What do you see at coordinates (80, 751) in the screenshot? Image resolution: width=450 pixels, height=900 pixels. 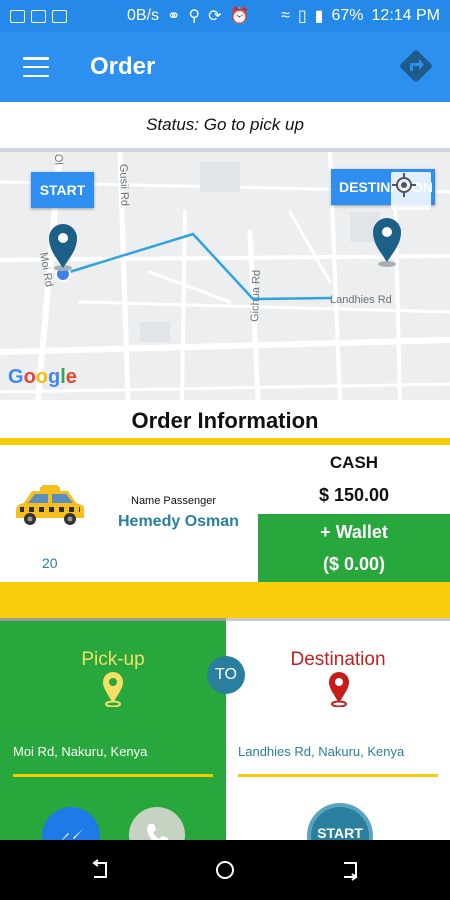 I see `pickup-address: Moi Rd, Nakuru, Kenya` at bounding box center [80, 751].